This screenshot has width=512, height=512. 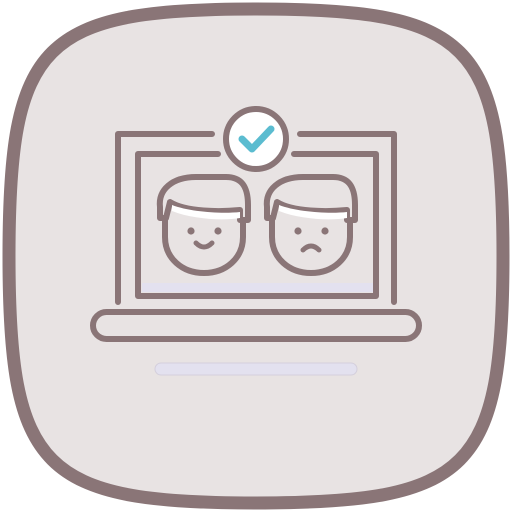 I want to click on checkmark-icon, so click(x=256, y=139).